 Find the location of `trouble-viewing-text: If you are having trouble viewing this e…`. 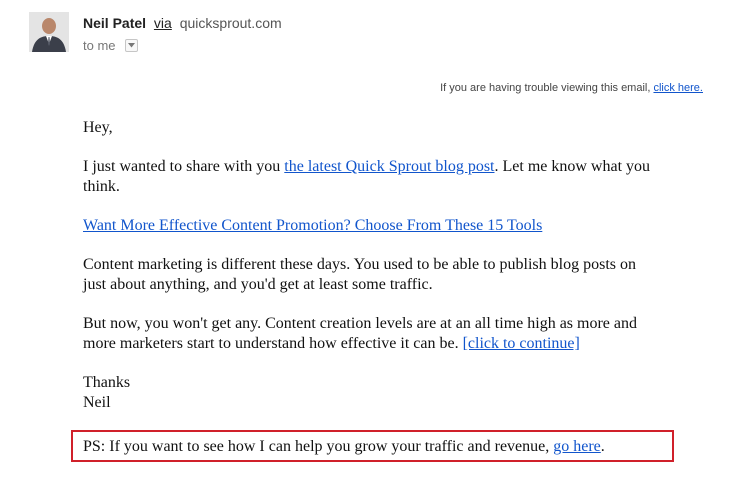

trouble-viewing-text: If you are having trouble viewing this e… is located at coordinates (547, 88).